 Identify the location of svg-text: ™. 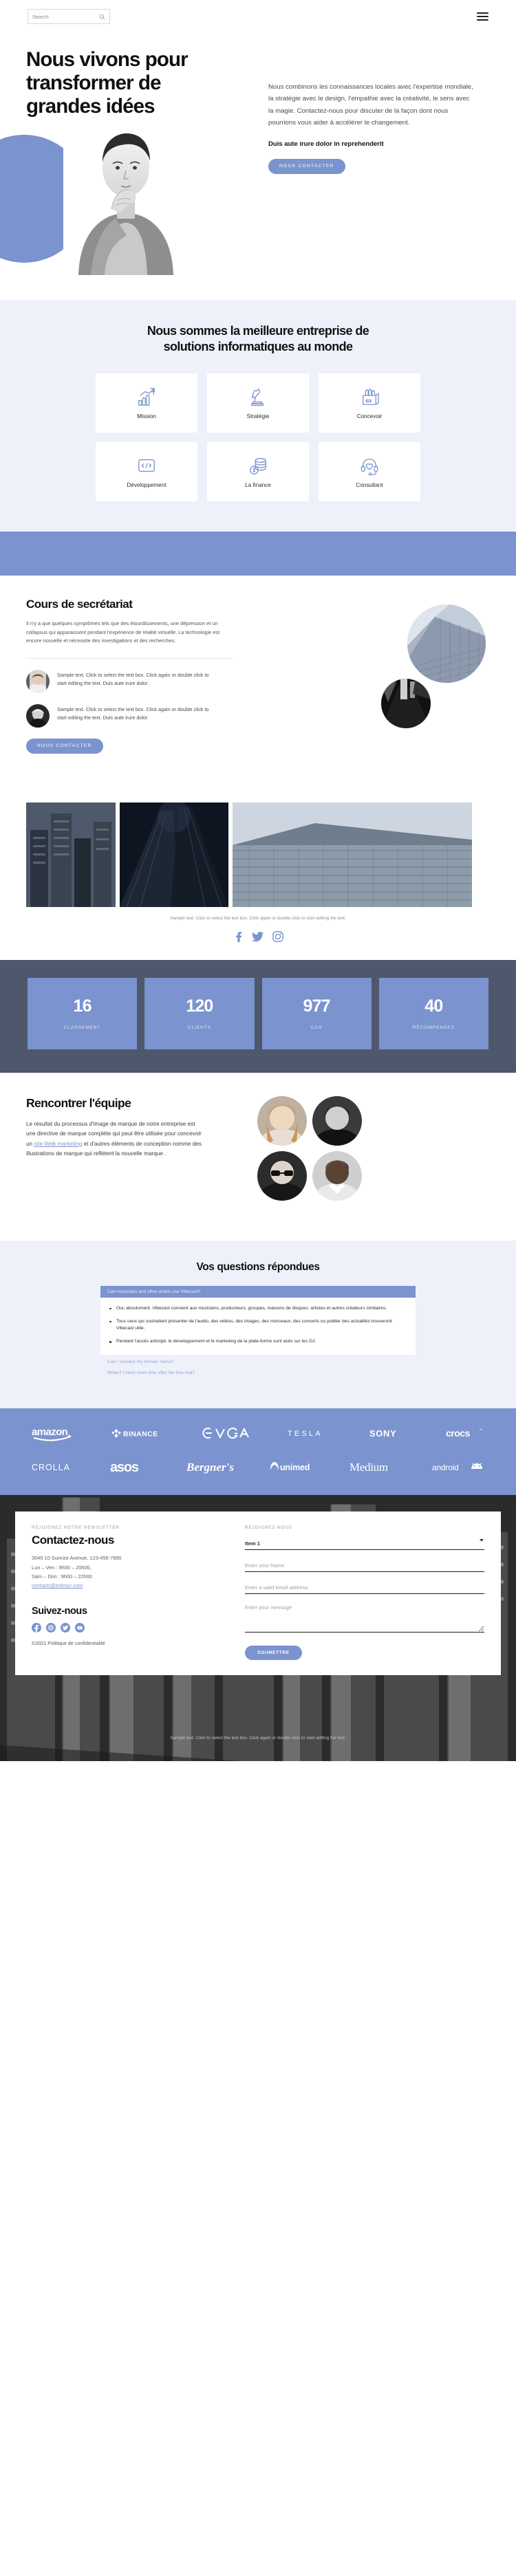
(480, 1430).